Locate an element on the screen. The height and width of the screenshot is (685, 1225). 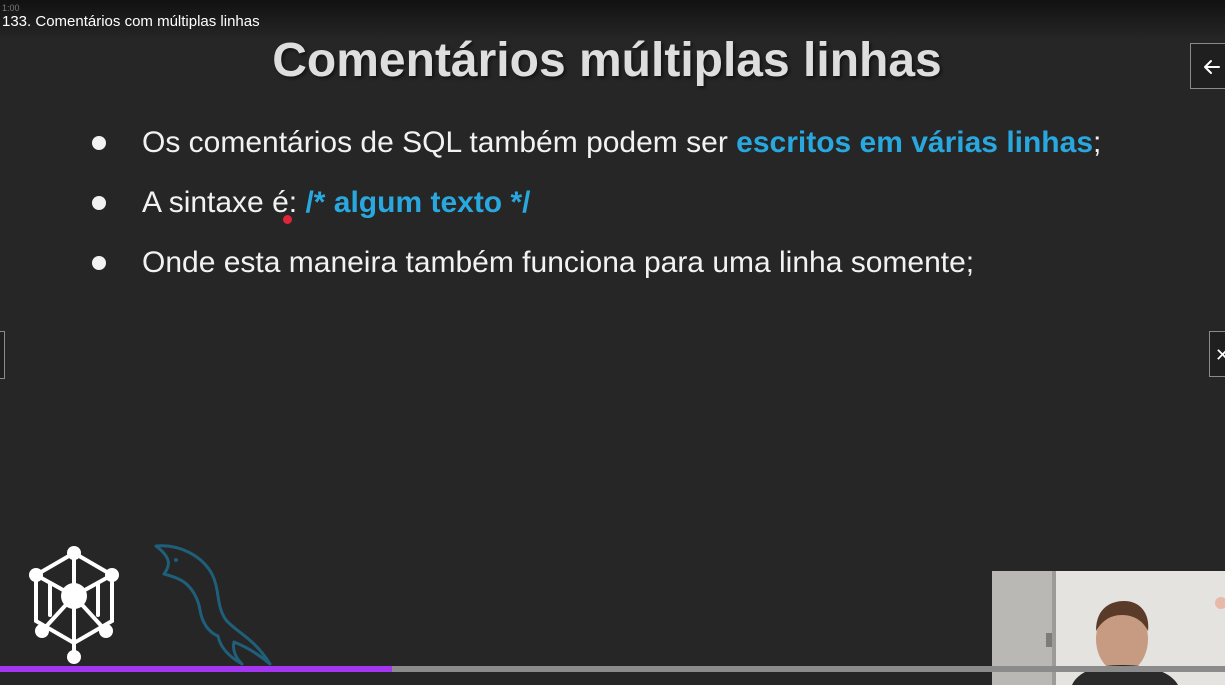
video-title: 133. Comentários com múltiplas linhas is located at coordinates (131, 21).